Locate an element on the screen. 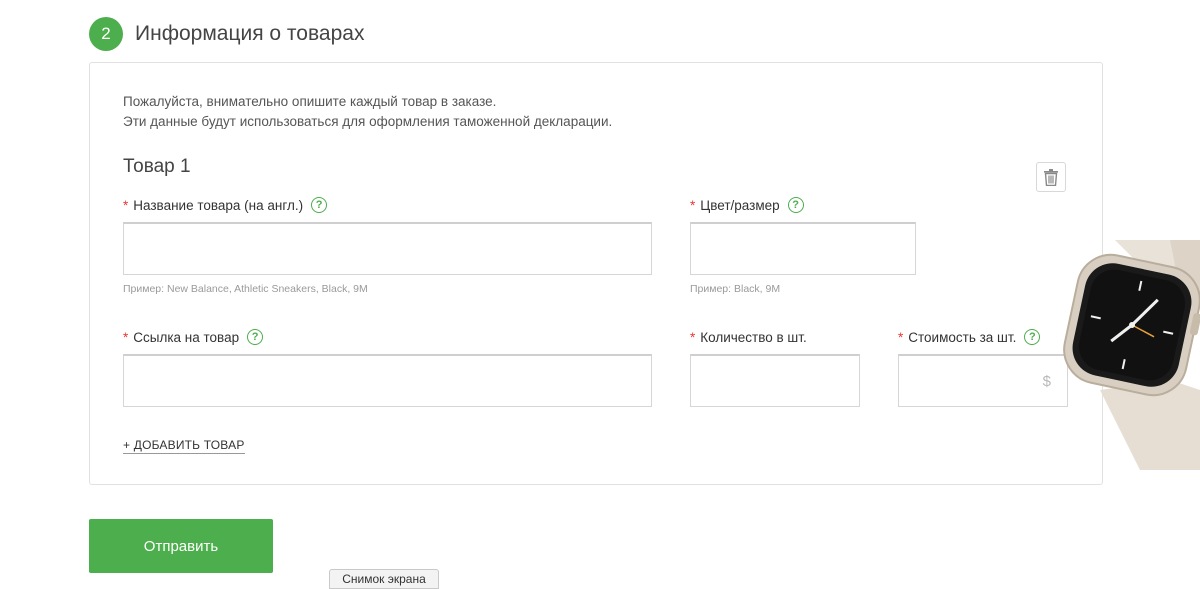 The image size is (1200, 589). price-input: $ is located at coordinates (983, 380).